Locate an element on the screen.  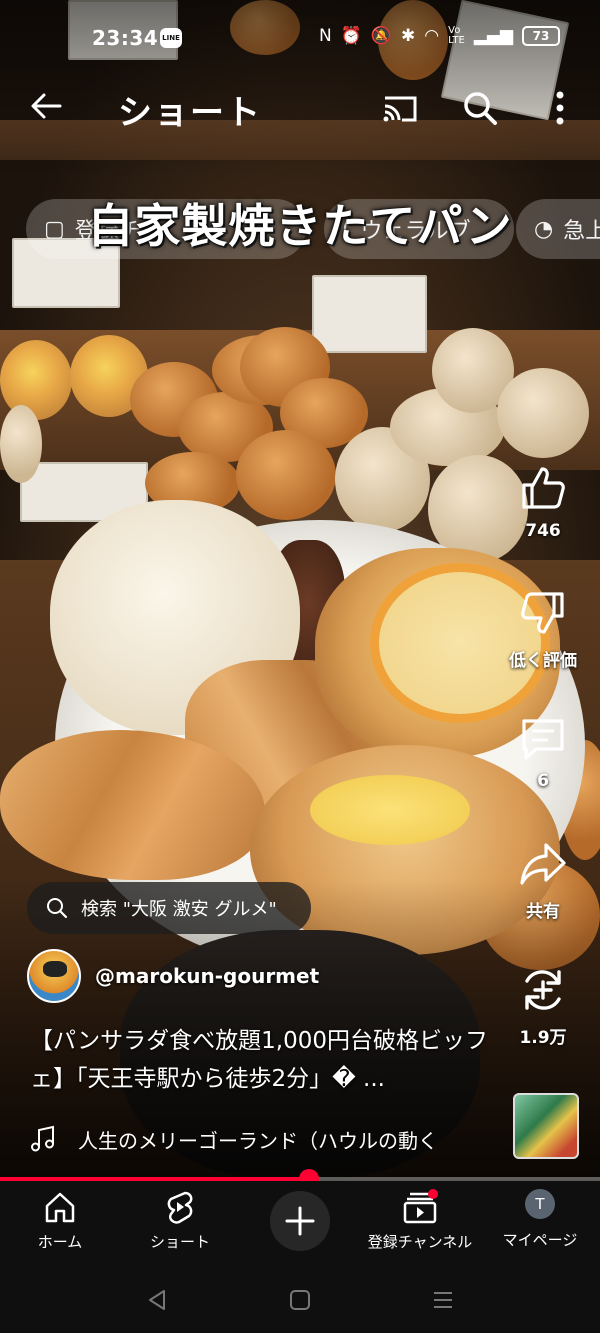
cast-button is located at coordinates (400, 108).